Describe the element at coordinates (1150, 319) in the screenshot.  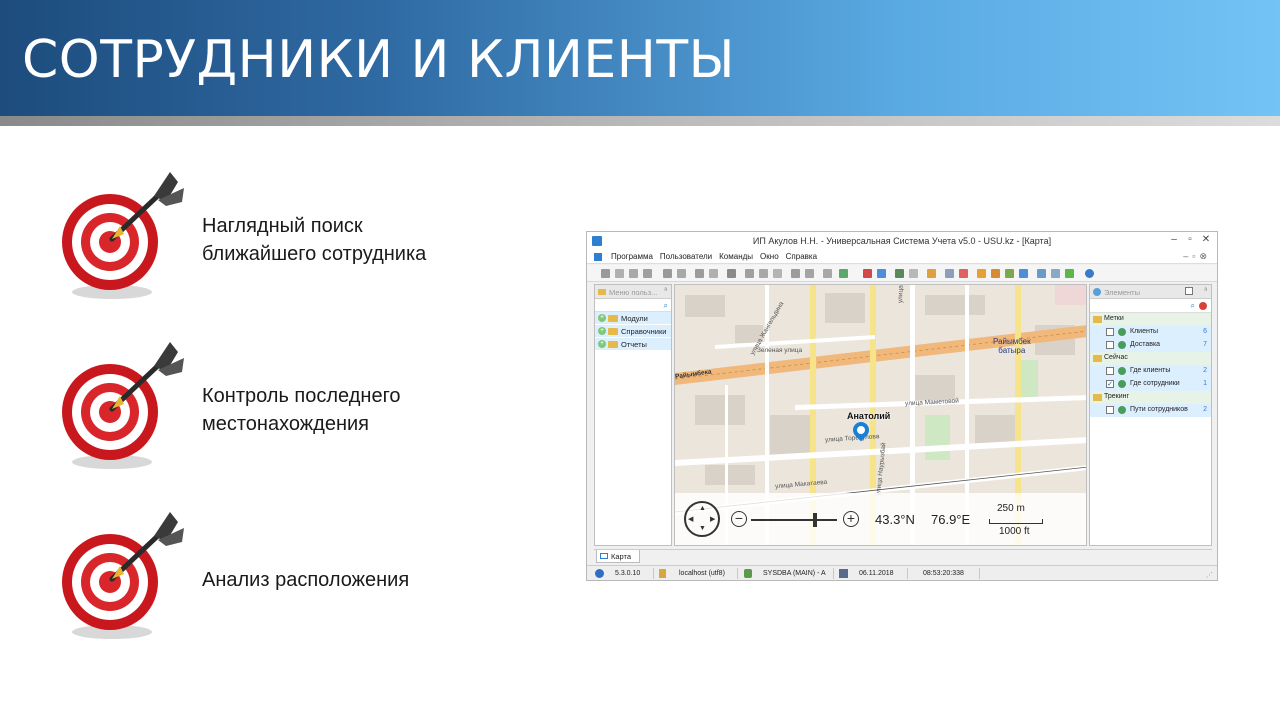
I see `group-labels: Метки` at that location.